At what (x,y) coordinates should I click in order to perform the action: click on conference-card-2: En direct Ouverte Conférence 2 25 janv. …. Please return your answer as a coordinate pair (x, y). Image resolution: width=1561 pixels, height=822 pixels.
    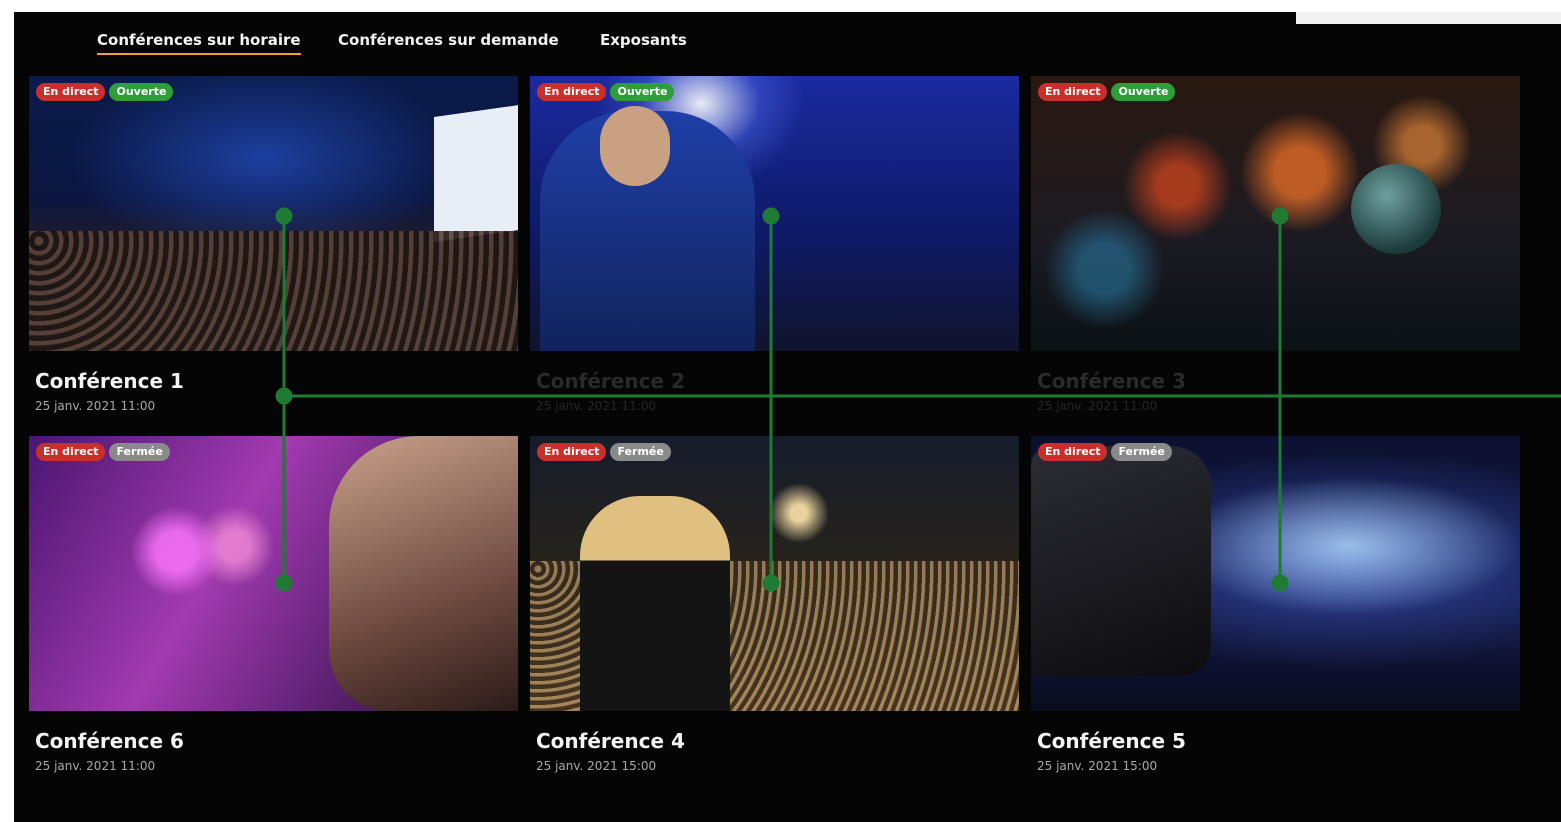
    Looking at the image, I should click on (774, 244).